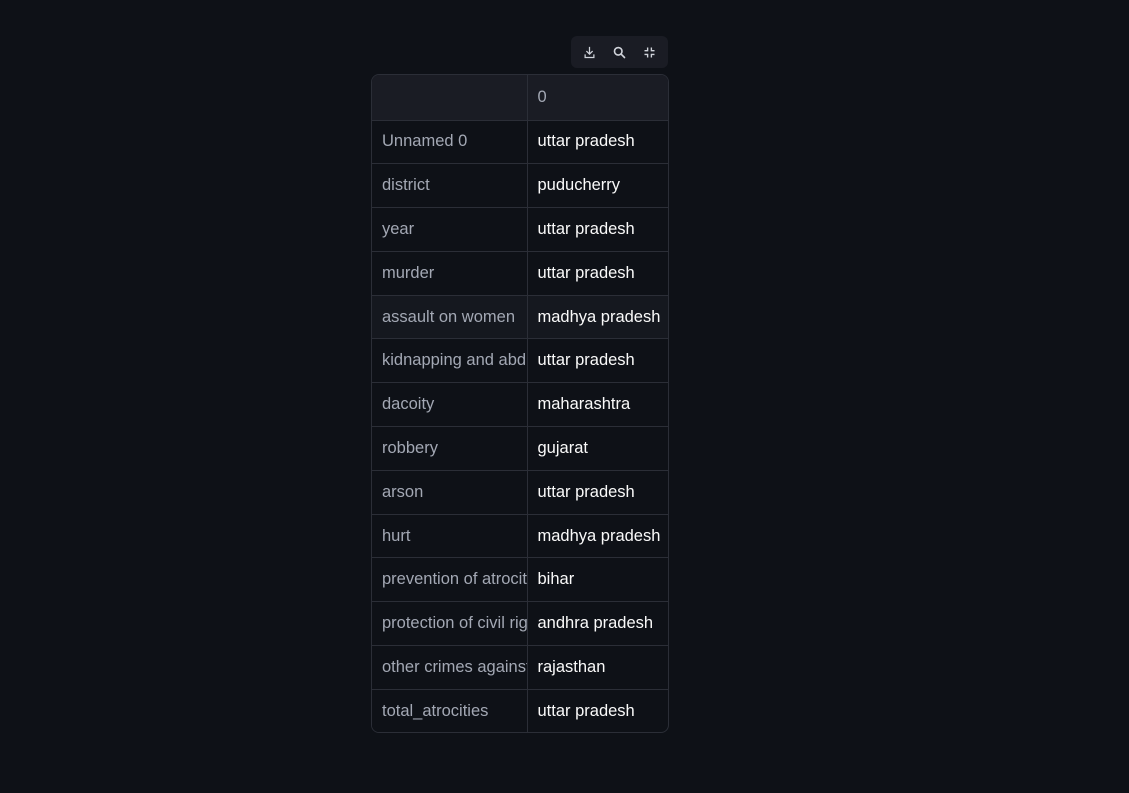 Image resolution: width=1129 pixels, height=793 pixels. I want to click on table-row: other crimes against rajasthan, so click(520, 667).